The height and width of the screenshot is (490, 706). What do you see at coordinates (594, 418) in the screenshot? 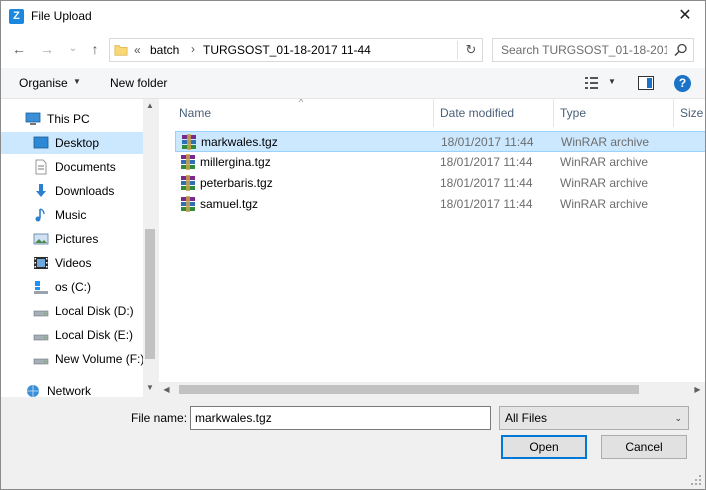
I see `file-type-filter-select: All Files ⌄` at bounding box center [594, 418].